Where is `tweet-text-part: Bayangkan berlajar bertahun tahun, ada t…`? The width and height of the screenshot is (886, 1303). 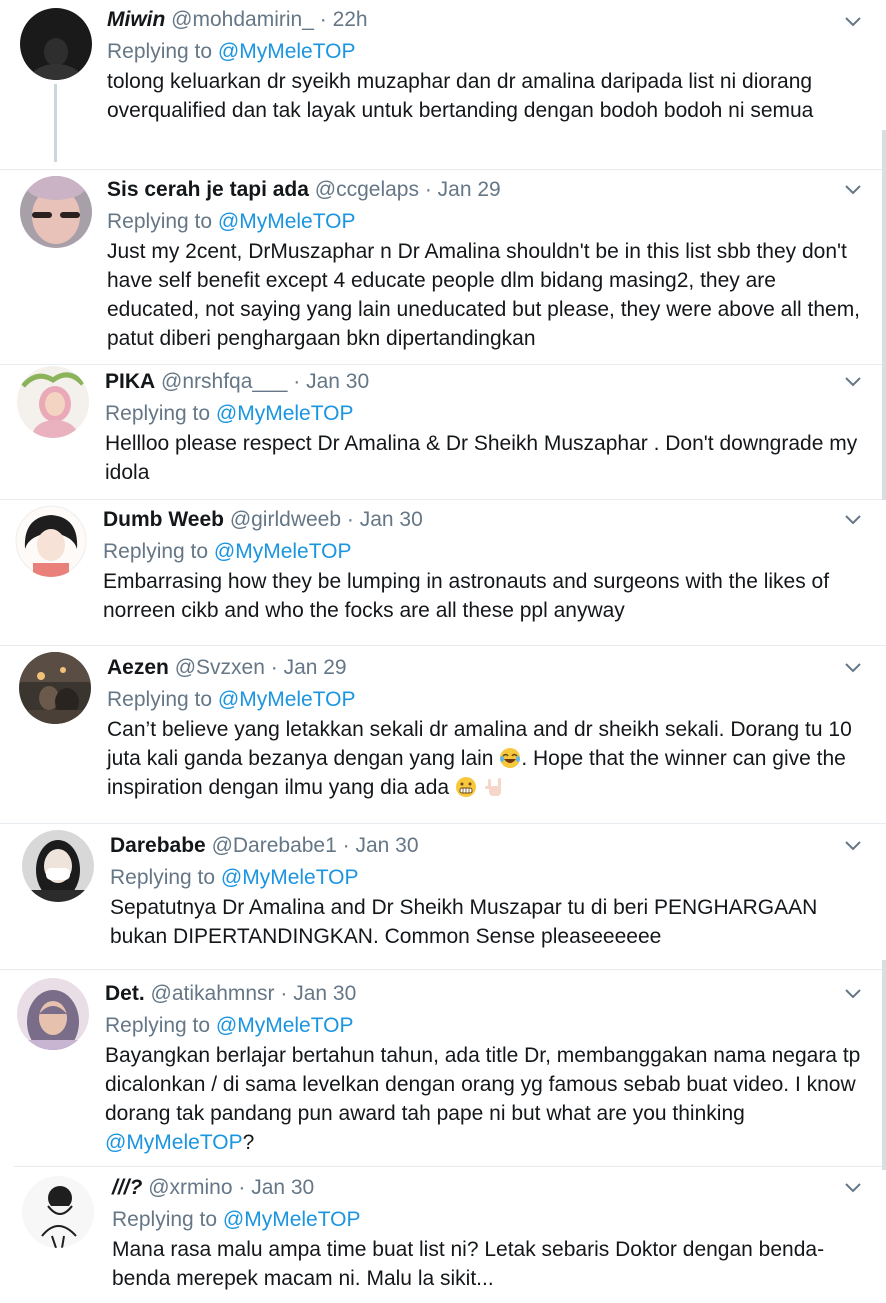
tweet-text-part: Bayangkan berlajar bertahun tahun, ada t… is located at coordinates (483, 1084).